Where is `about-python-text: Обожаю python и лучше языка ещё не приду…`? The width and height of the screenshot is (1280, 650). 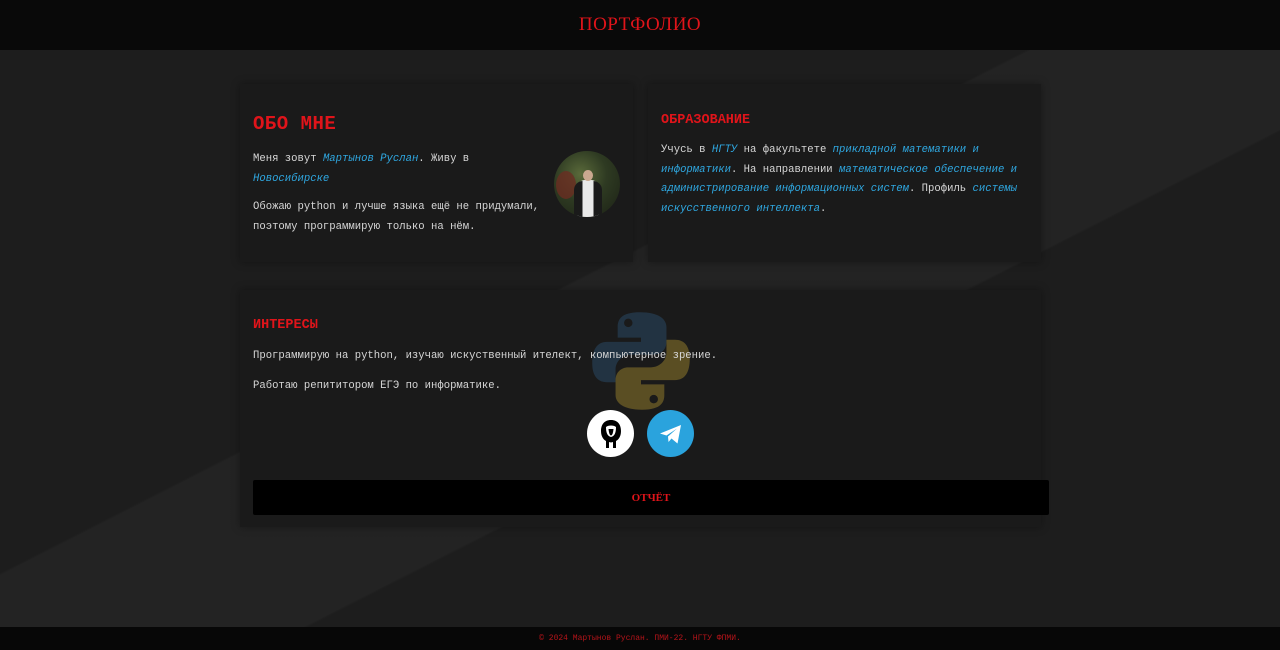 about-python-text: Обожаю python и лучше языка ещё не приду… is located at coordinates (396, 217).